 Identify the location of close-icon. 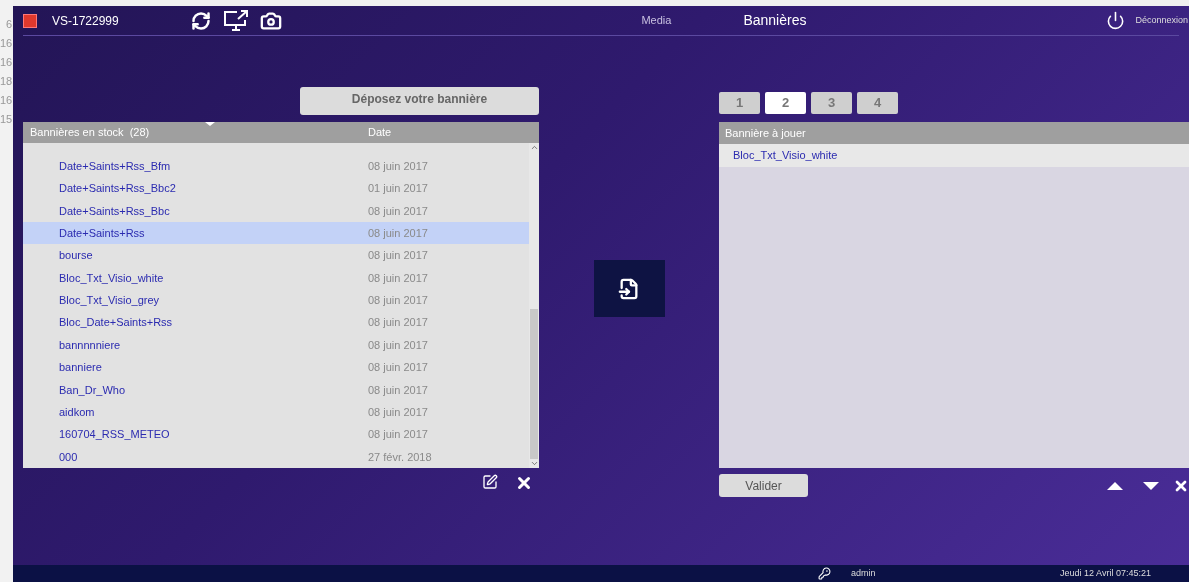
(524, 483).